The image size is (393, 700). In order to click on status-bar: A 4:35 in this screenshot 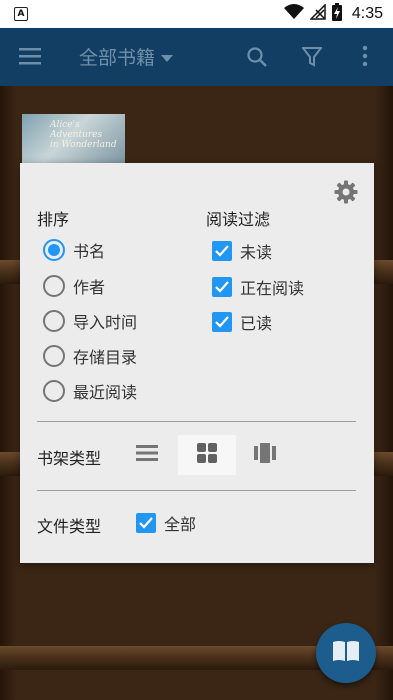, I will do `click(196, 14)`.